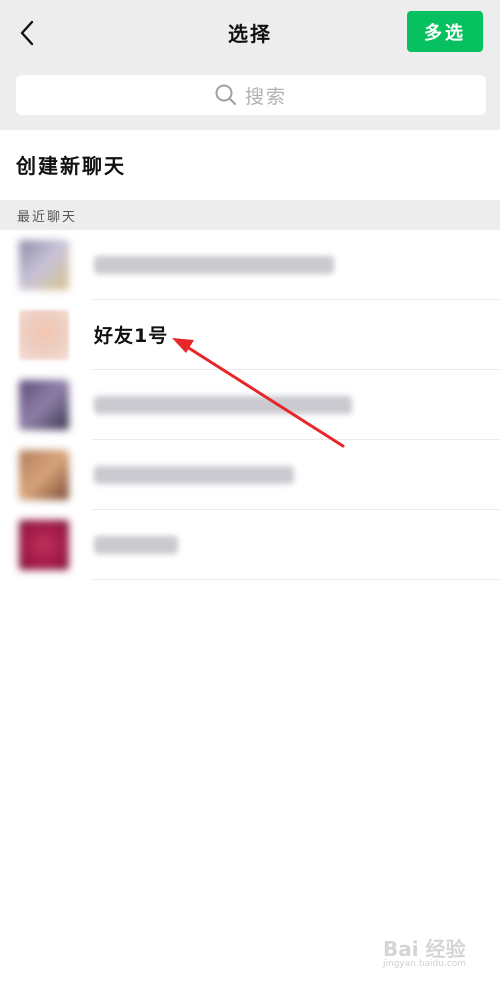  Describe the element at coordinates (445, 31) in the screenshot. I see `multi-select-button: 多选` at that location.